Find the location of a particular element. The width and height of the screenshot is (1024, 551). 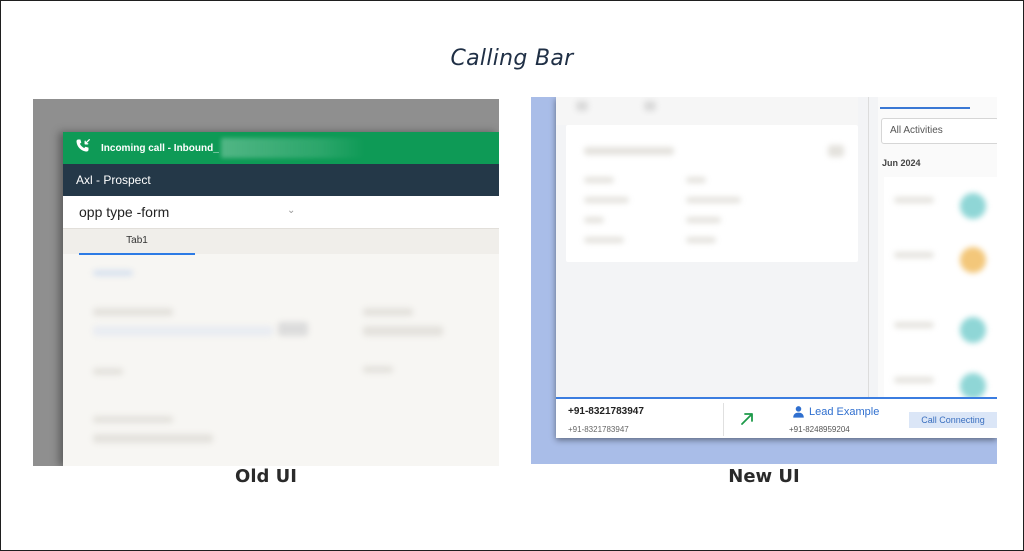

caller-number: +91-8321783947 is located at coordinates (606, 411).